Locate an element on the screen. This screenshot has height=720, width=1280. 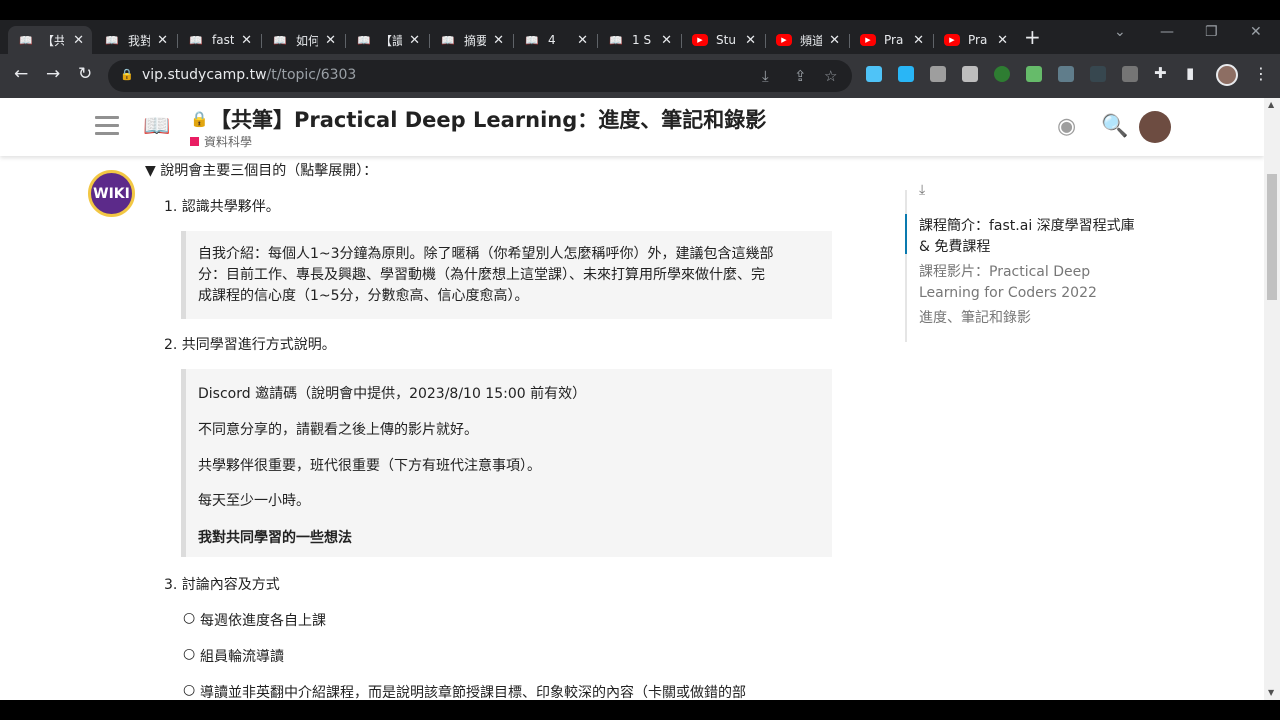
list-item: 導讀並非英翻中介紹課程，而是說明該章節授課目標、印象較深的內容（卡關或做錯的部 is located at coordinates (473, 692).